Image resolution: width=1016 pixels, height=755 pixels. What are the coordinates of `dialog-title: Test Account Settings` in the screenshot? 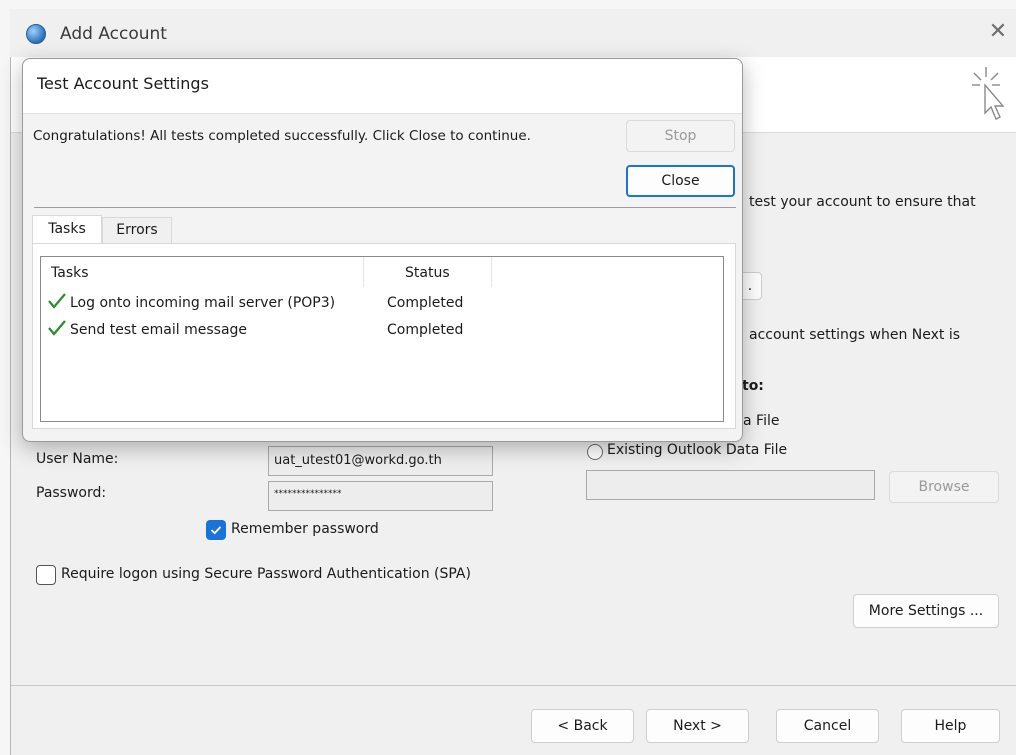 It's located at (123, 83).